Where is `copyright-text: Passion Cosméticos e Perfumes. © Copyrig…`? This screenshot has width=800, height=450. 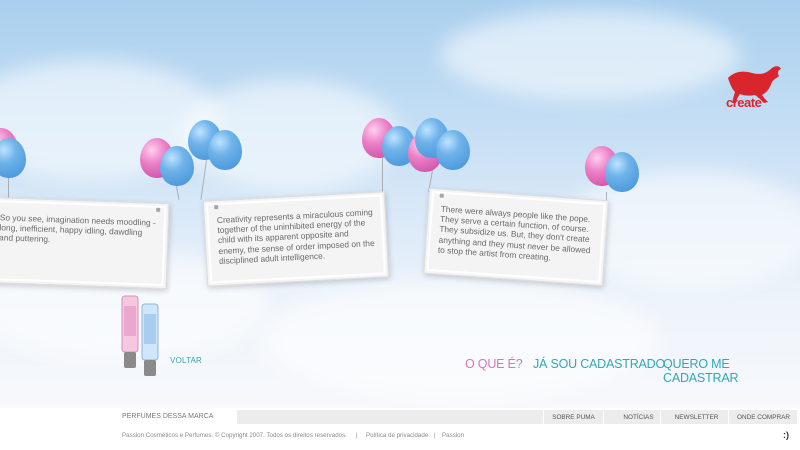 copyright-text: Passion Cosméticos e Perfumes. © Copyrig… is located at coordinates (234, 435).